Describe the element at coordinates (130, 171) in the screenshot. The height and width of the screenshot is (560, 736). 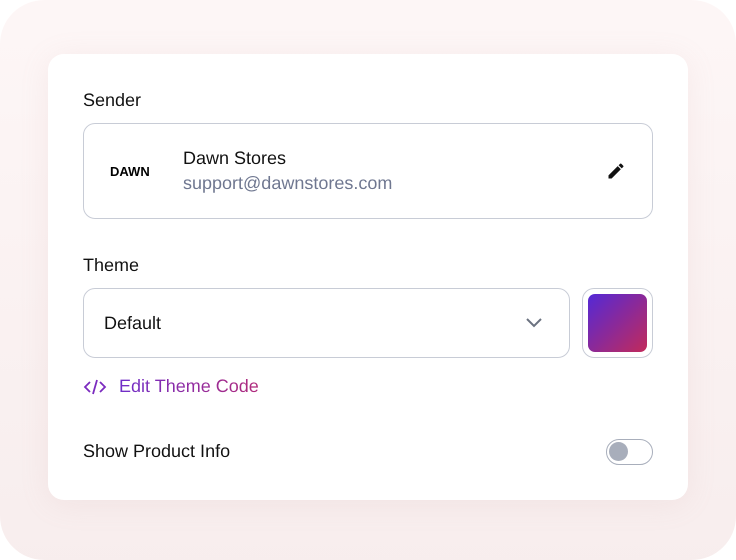
I see `logo-text: DAWN` at that location.